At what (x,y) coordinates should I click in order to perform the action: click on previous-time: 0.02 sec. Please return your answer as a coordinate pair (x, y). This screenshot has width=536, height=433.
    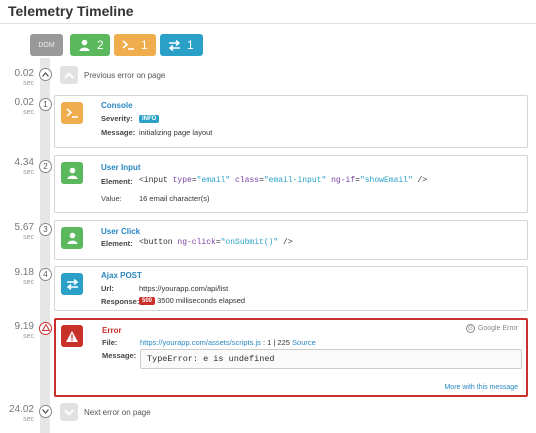
    Looking at the image, I should click on (24, 78).